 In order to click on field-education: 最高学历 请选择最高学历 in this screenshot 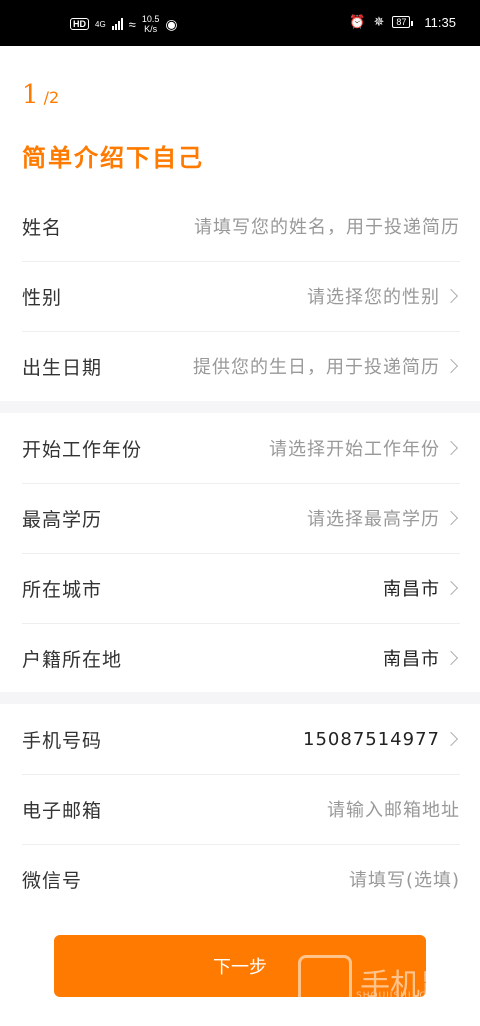, I will do `click(241, 518)`.